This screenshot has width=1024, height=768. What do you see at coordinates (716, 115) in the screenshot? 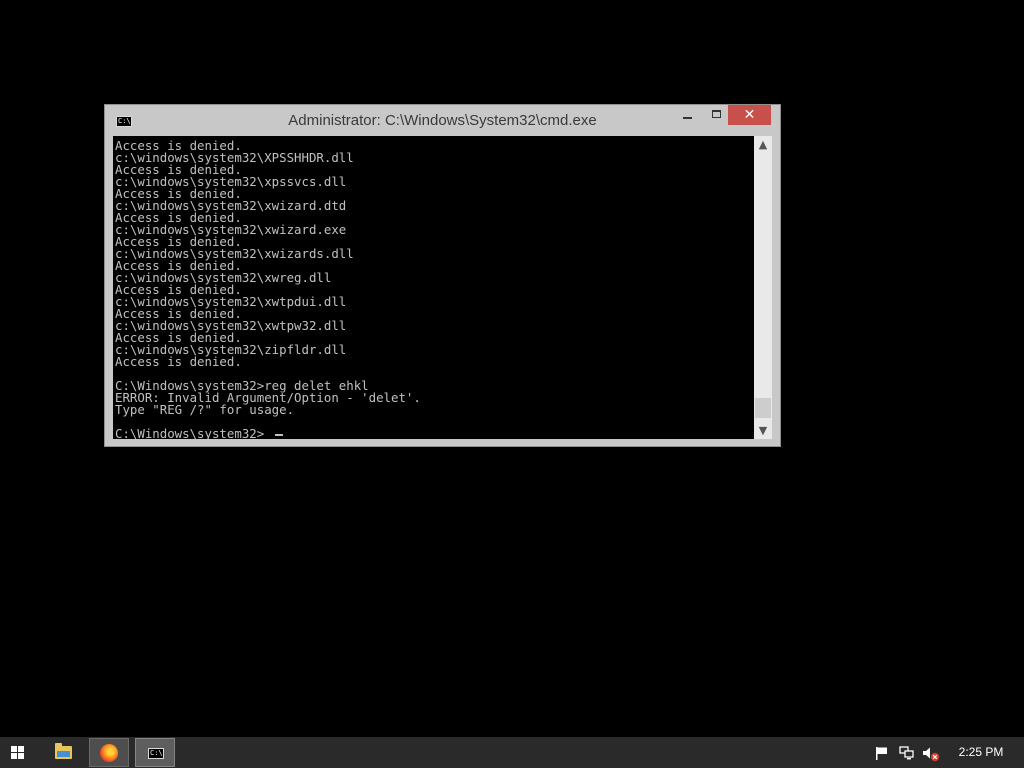
I see `maximize-button` at bounding box center [716, 115].